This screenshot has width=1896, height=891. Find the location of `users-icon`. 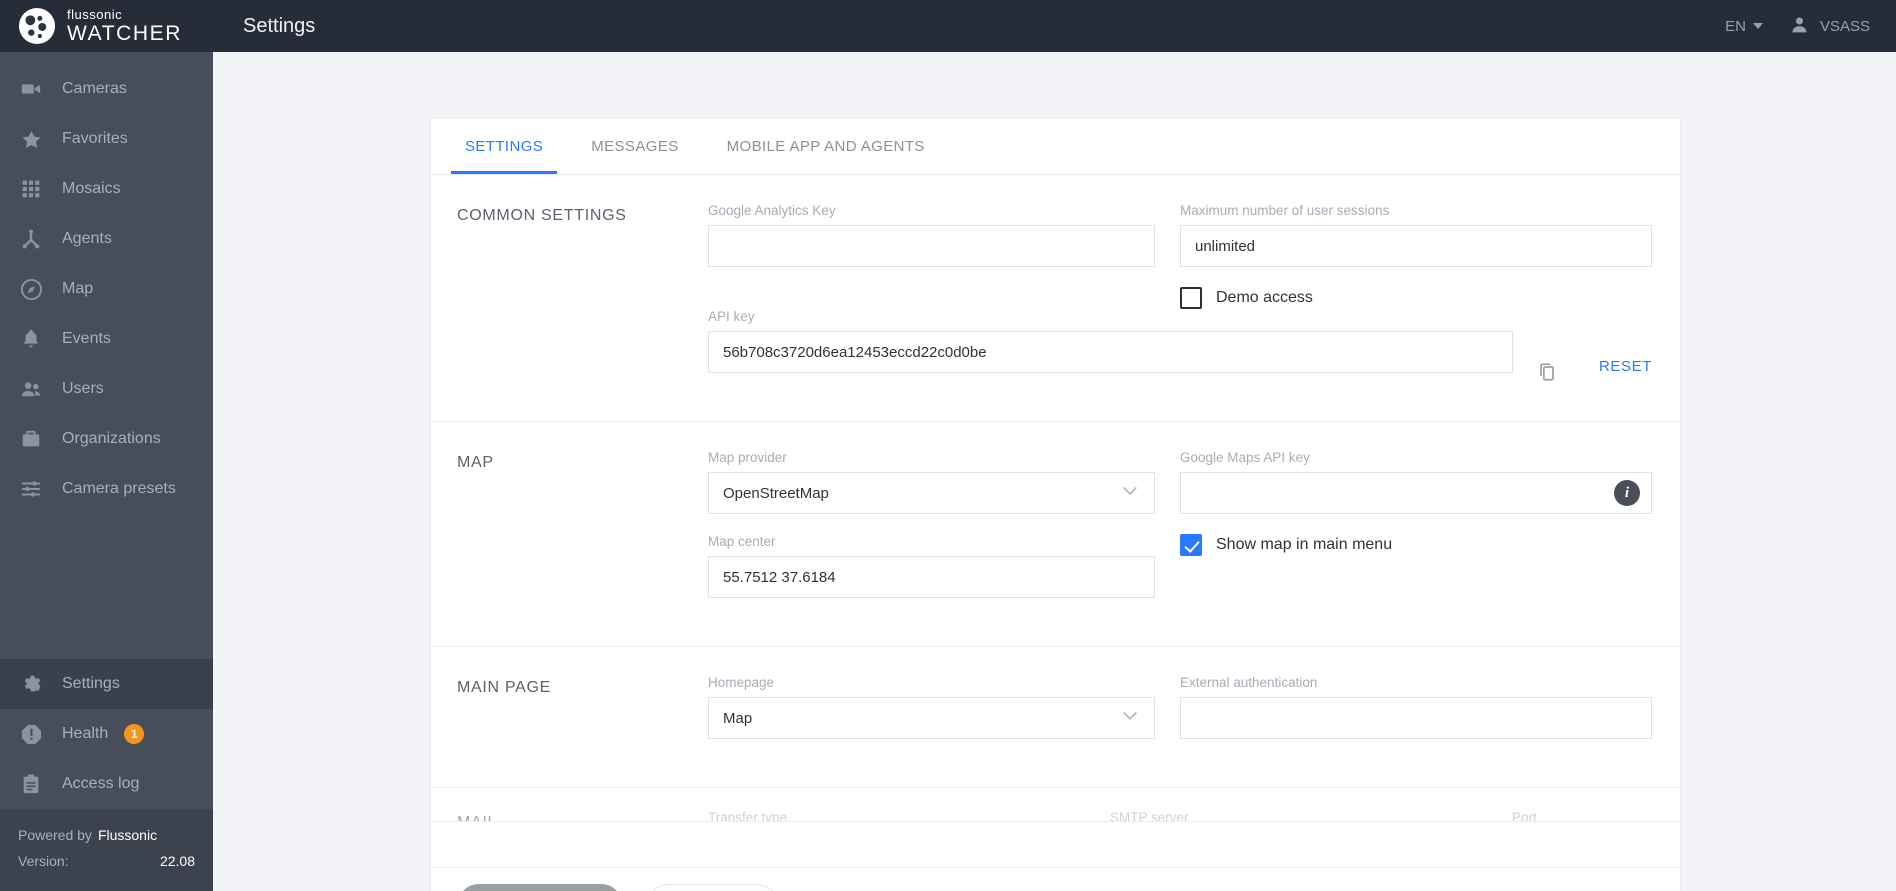

users-icon is located at coordinates (31, 389).